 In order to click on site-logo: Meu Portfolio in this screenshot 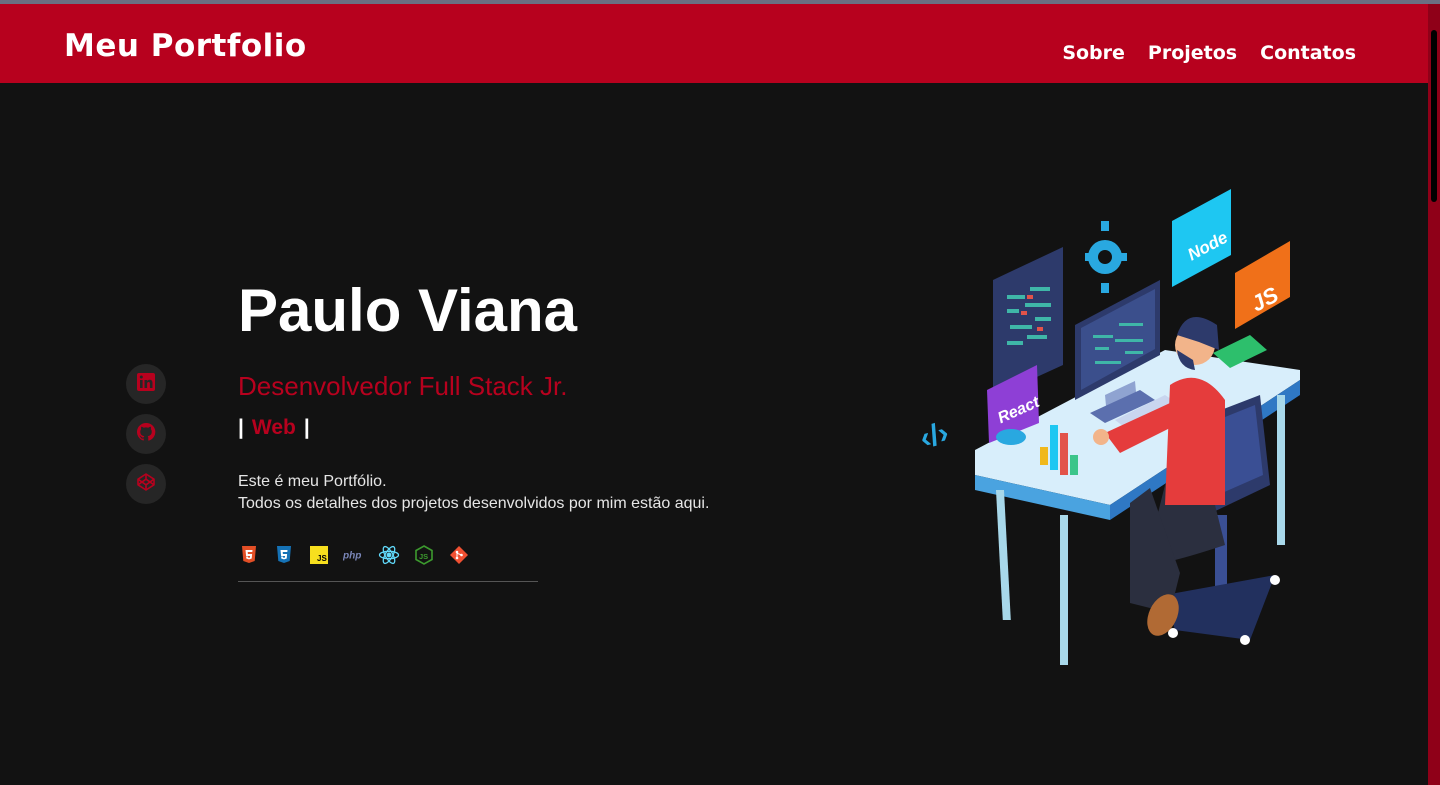, I will do `click(185, 46)`.